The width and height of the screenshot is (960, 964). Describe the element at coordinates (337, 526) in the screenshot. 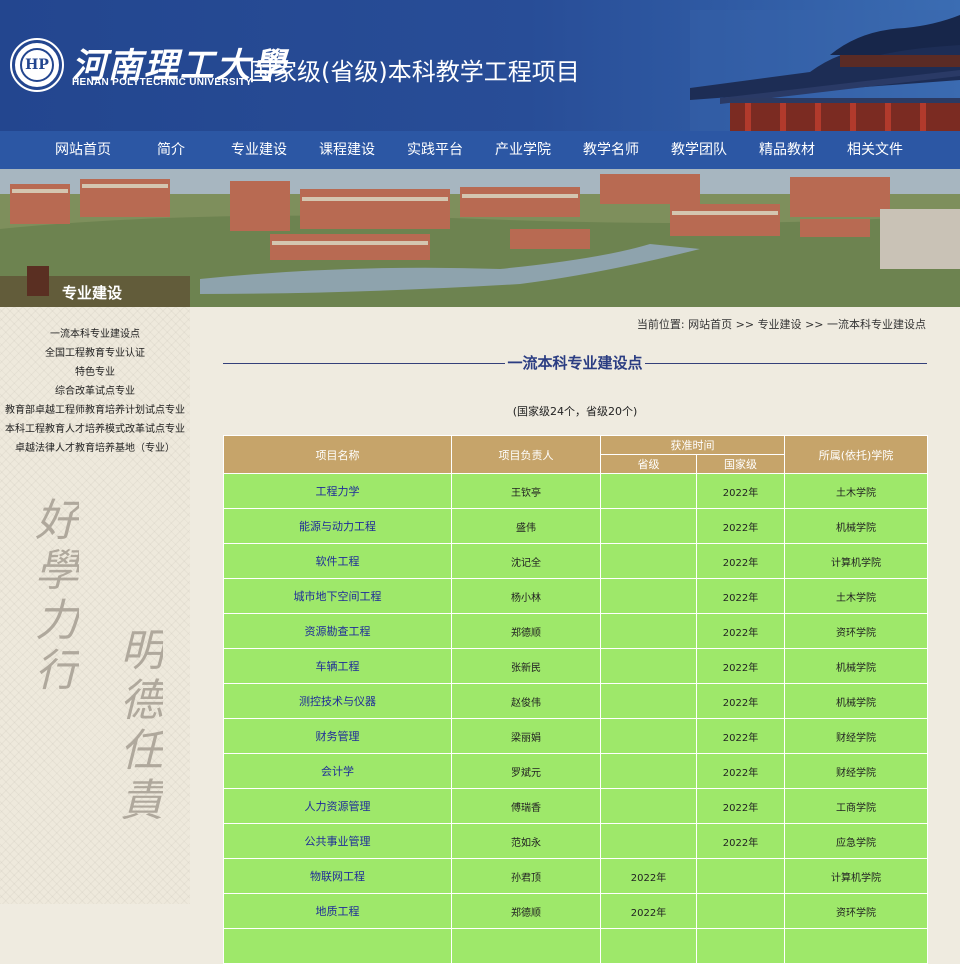

I see `cell-name: 能源与动力工程` at that location.